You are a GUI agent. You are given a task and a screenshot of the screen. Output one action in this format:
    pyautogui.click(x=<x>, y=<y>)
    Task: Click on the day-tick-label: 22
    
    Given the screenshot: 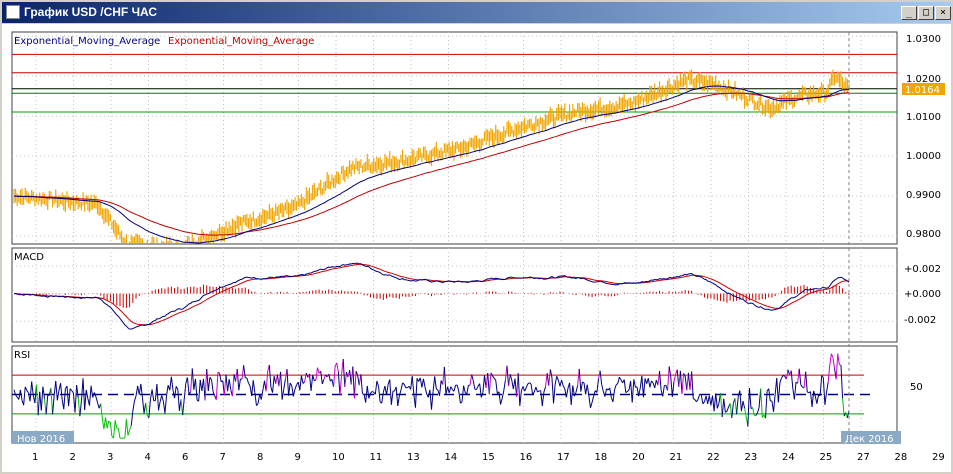 What is the action you would take?
    pyautogui.click(x=713, y=457)
    